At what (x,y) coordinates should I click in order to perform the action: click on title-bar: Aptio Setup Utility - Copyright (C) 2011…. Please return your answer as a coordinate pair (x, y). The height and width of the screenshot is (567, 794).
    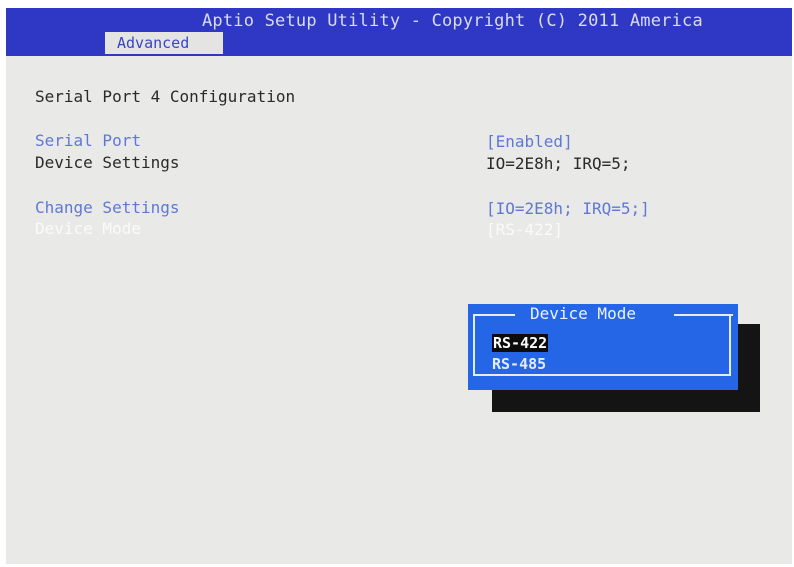
    Looking at the image, I should click on (399, 31).